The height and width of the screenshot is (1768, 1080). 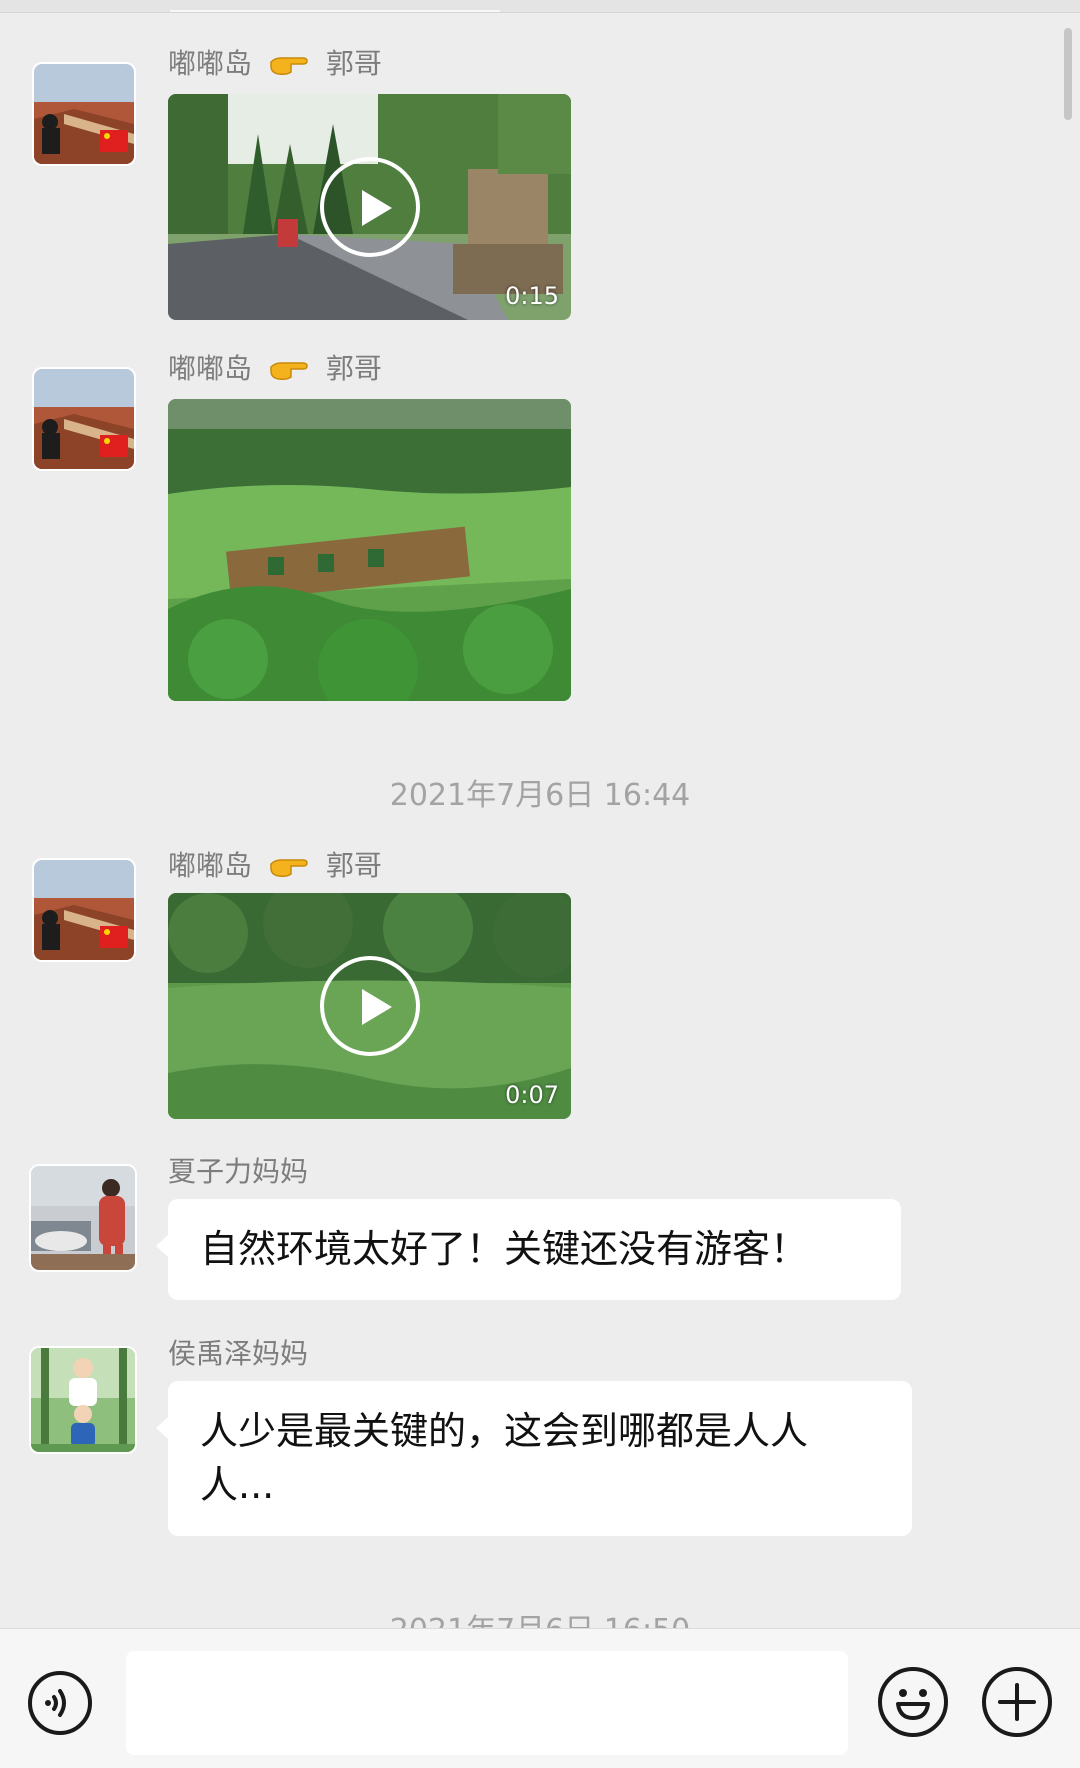 I want to click on sender-name: 夏子力妈妈, so click(x=238, y=1171).